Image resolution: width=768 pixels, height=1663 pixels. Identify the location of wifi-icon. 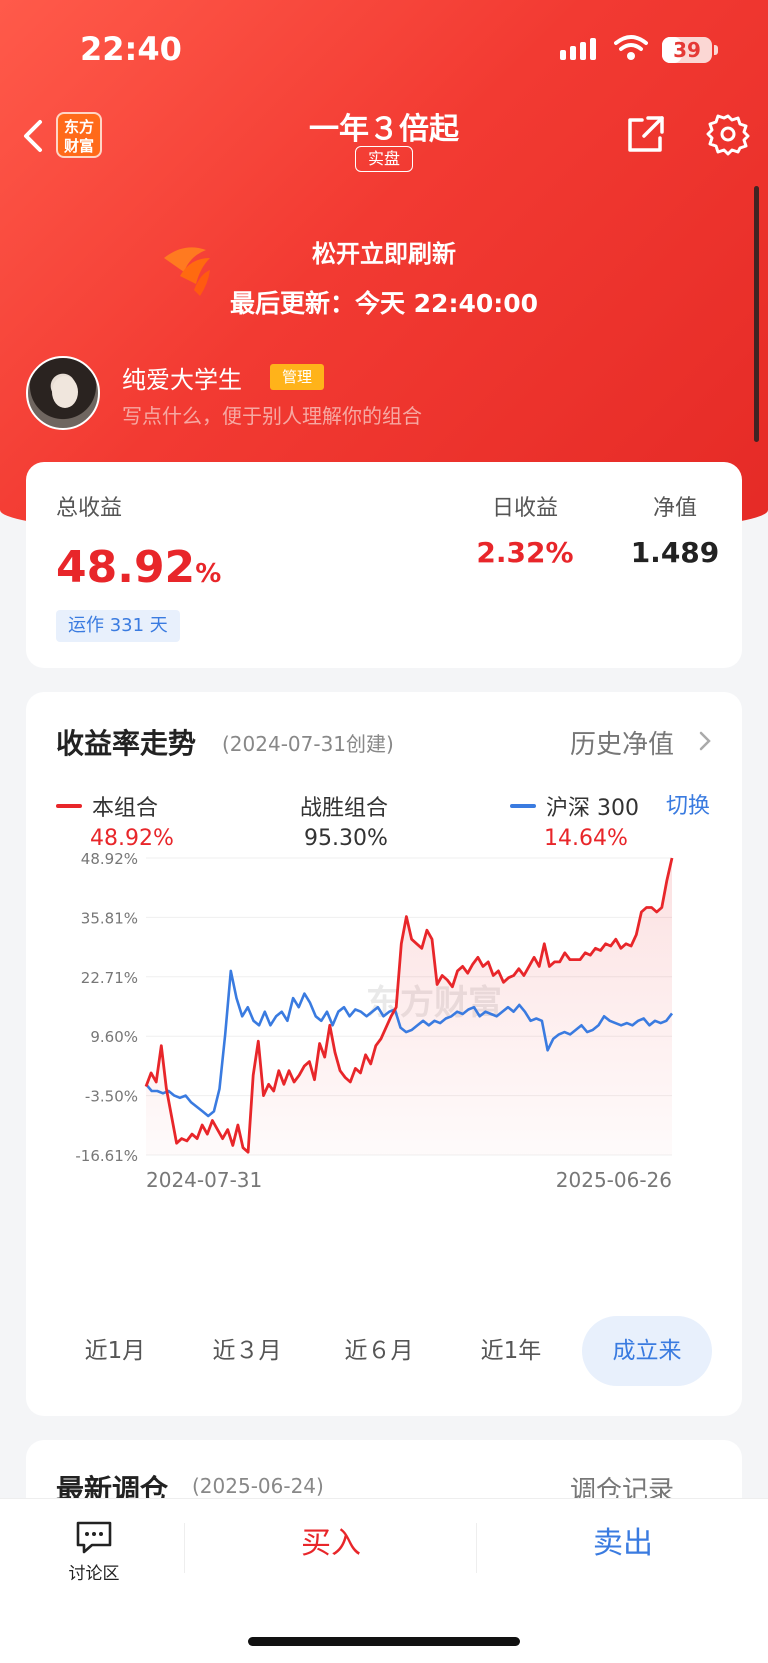
(631, 47).